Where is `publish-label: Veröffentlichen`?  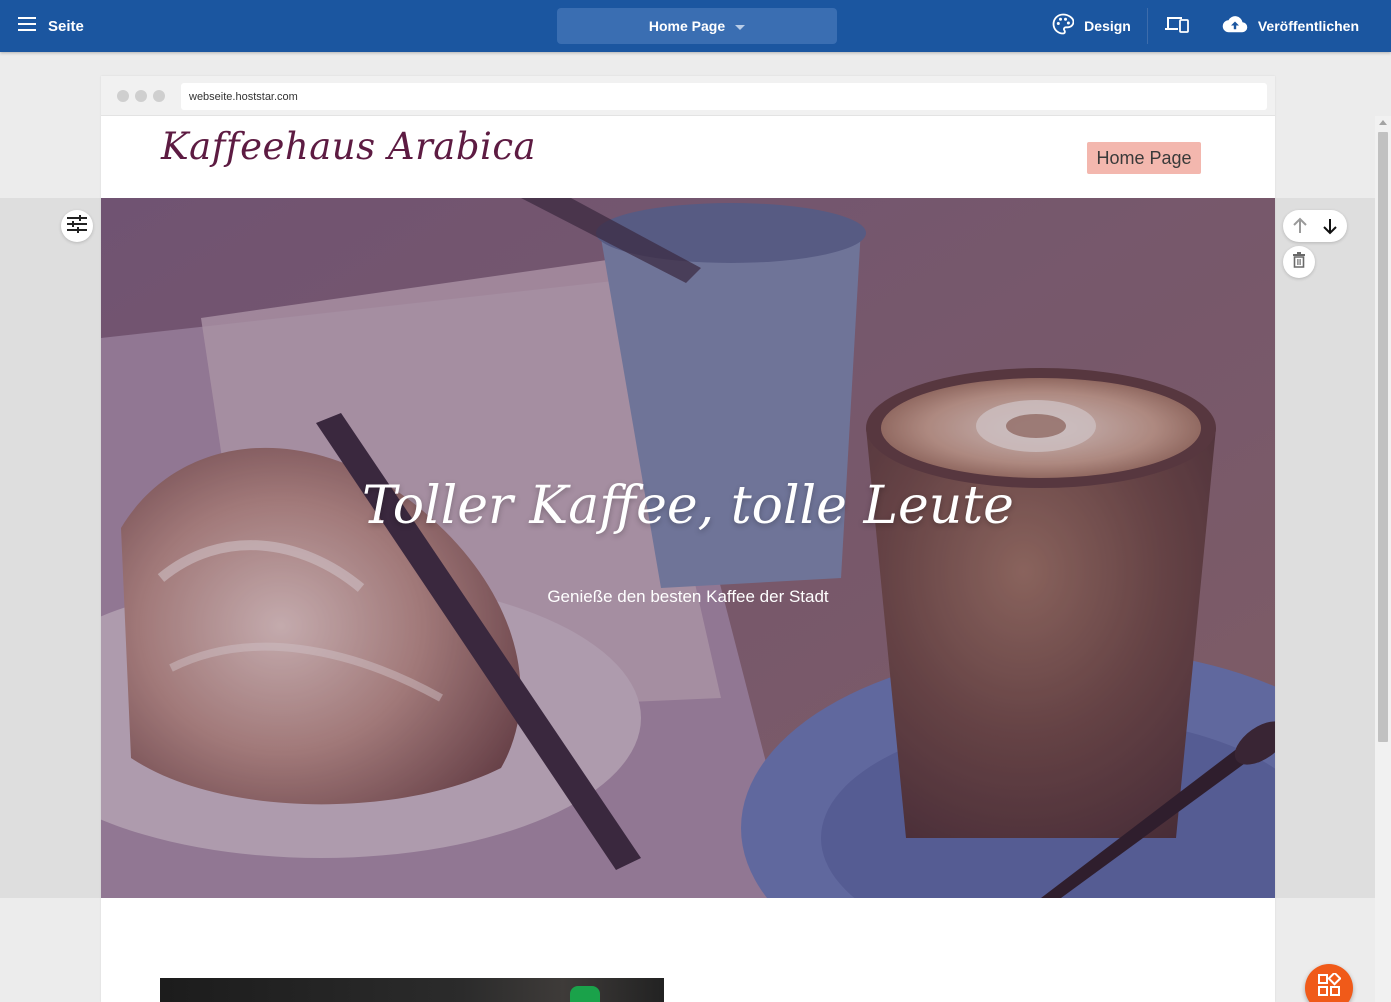
publish-label: Veröffentlichen is located at coordinates (1308, 26).